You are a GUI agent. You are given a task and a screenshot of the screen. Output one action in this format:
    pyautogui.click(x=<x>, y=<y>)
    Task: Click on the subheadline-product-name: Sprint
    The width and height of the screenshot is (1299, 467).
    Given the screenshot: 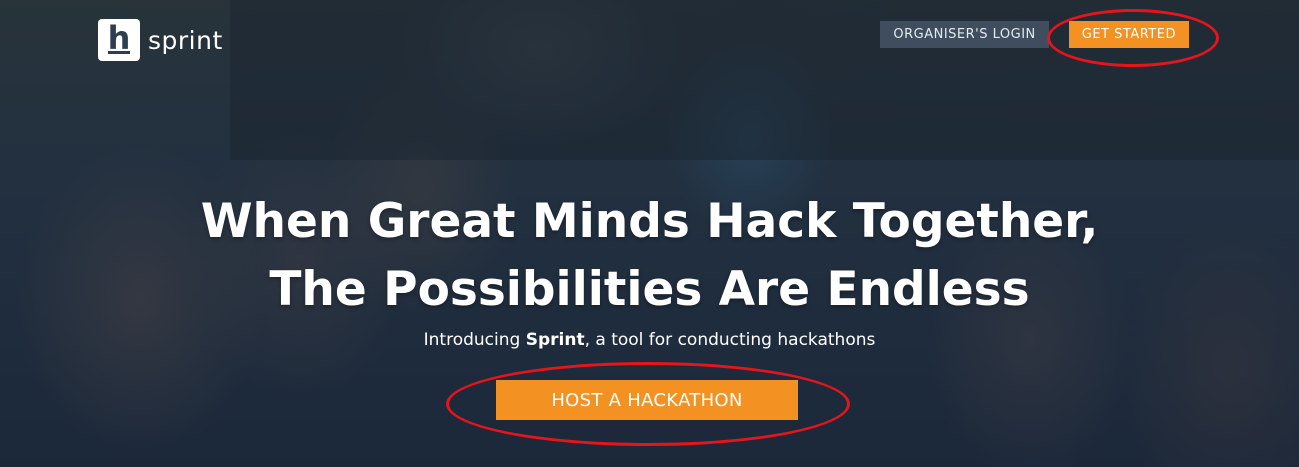 What is the action you would take?
    pyautogui.click(x=555, y=340)
    